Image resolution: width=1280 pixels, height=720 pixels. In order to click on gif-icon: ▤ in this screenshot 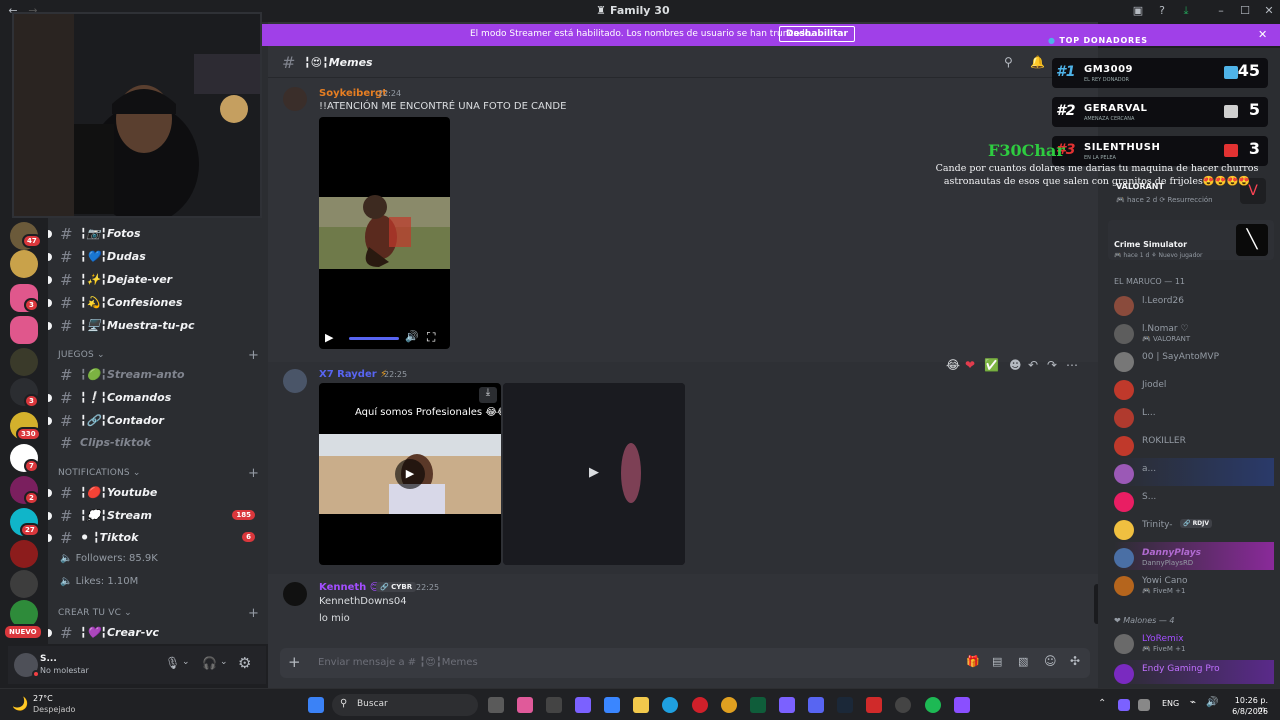, I will do `click(997, 661)`.